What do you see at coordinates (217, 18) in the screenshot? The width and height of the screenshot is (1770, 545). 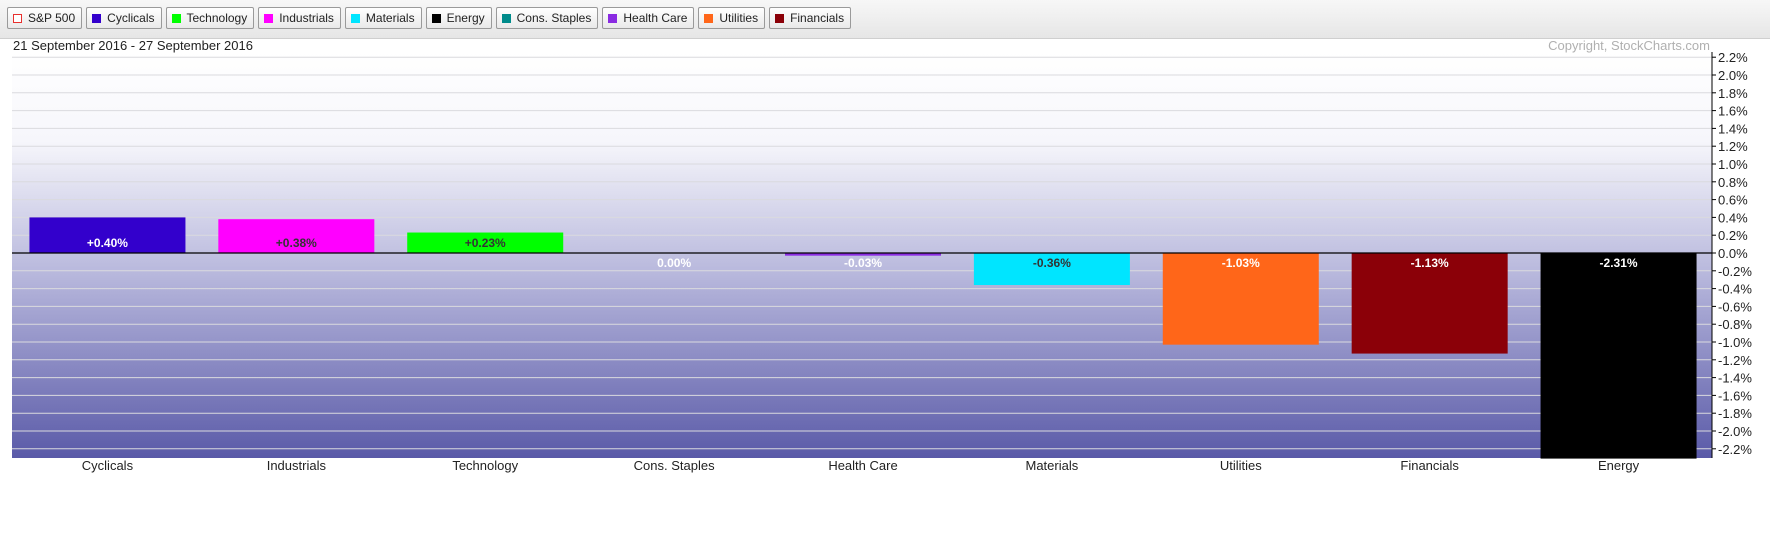 I see `legend-label: Technology` at bounding box center [217, 18].